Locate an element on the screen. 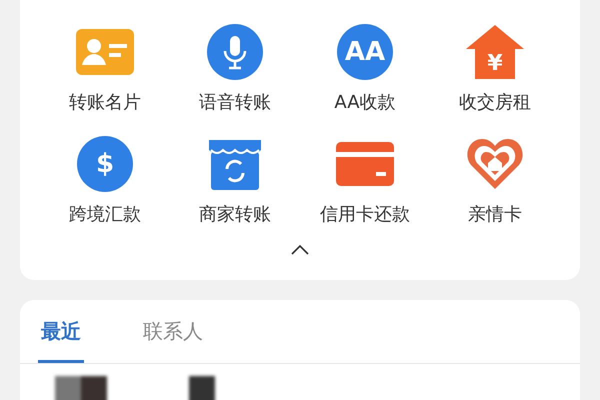 The height and width of the screenshot is (400, 600). heart-house-icon is located at coordinates (495, 164).